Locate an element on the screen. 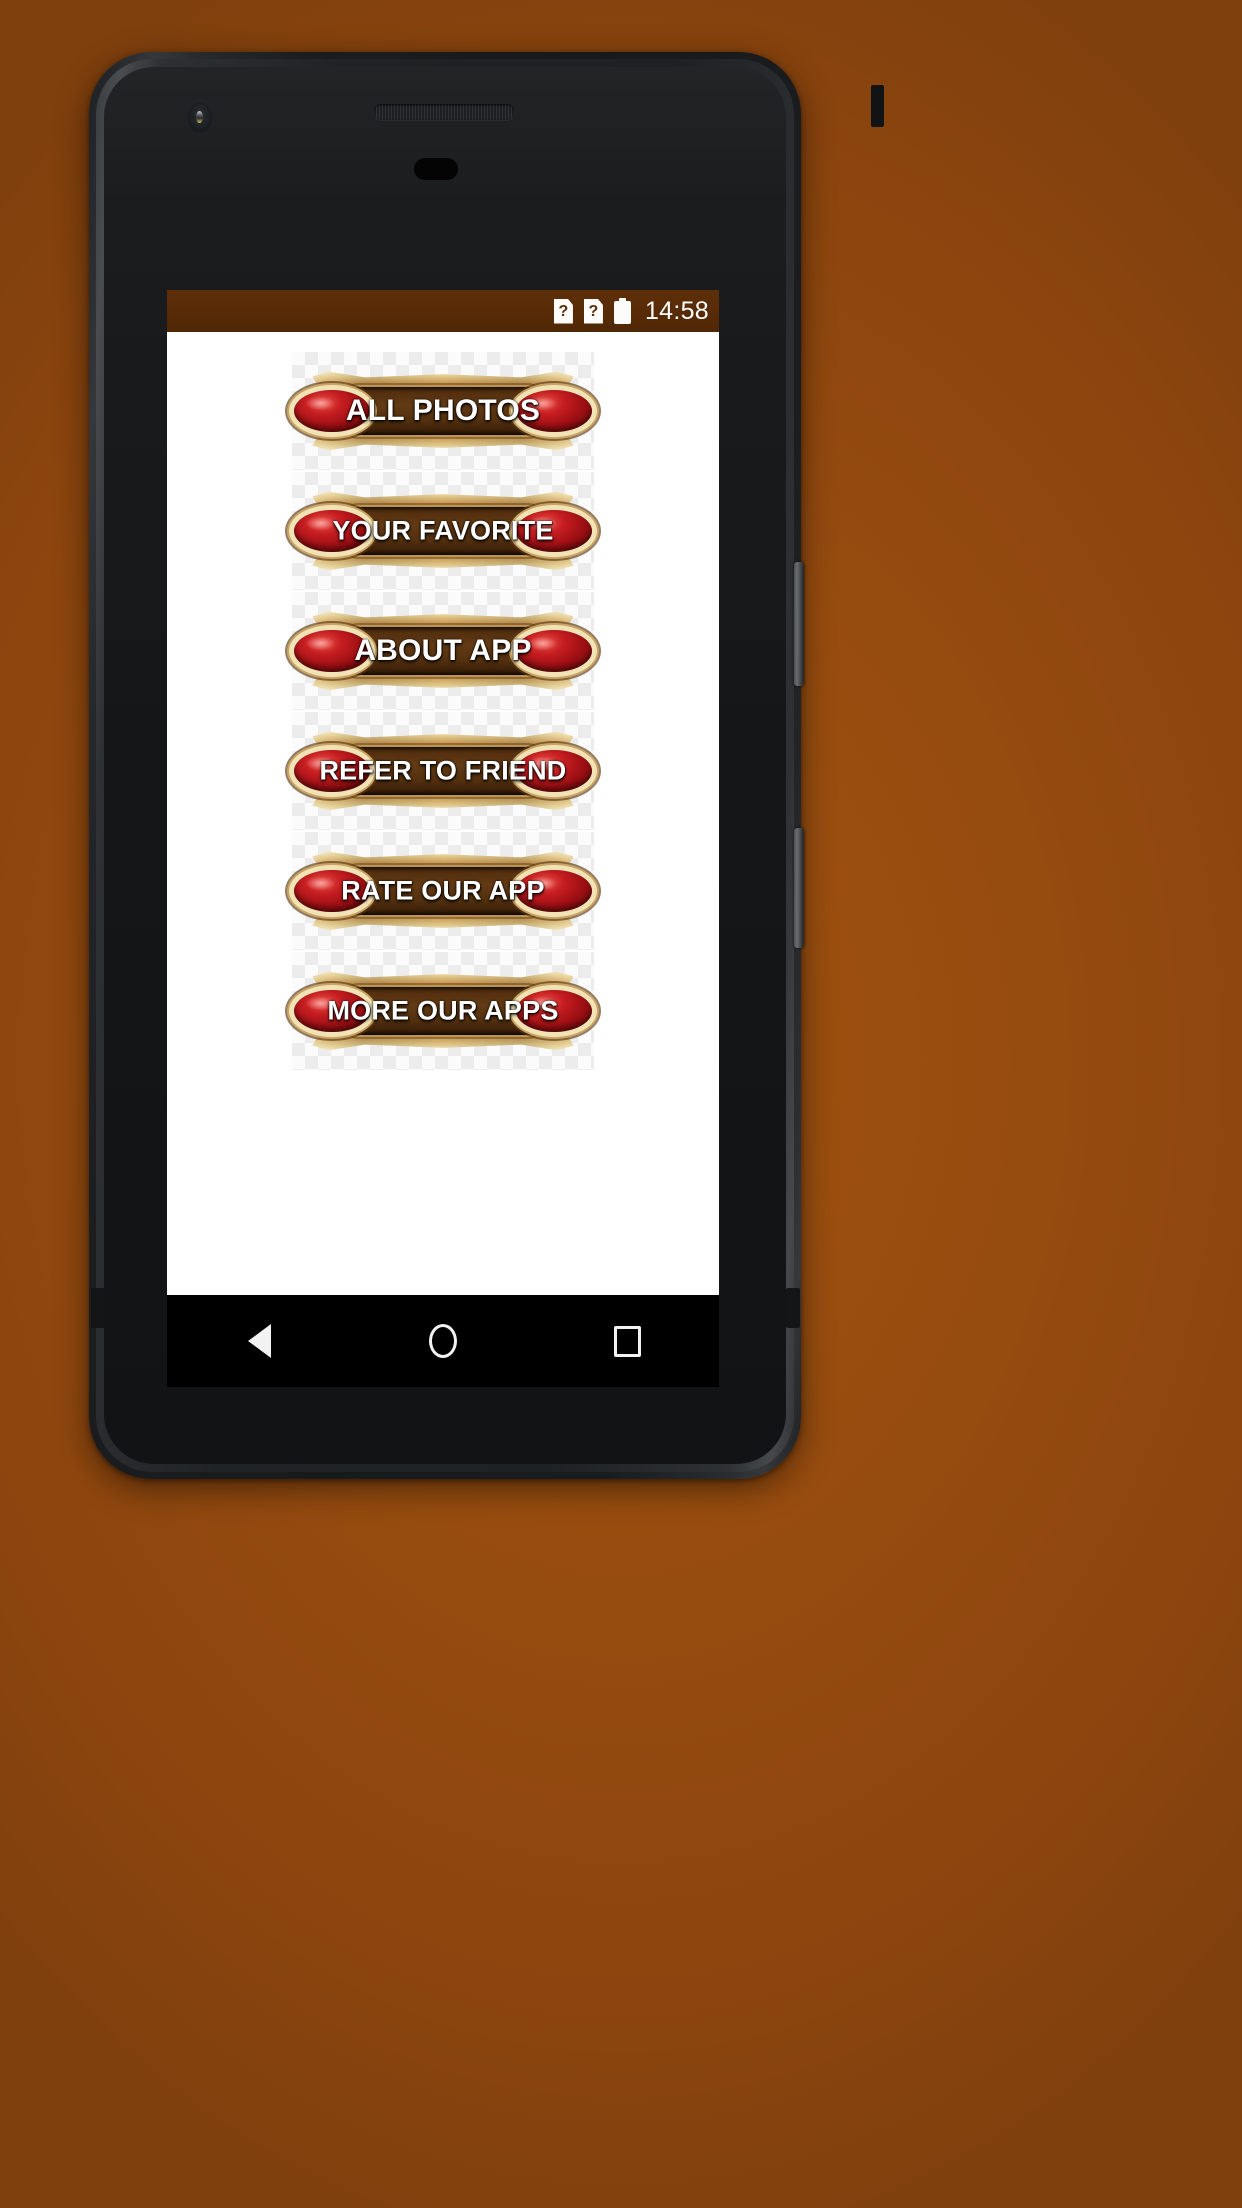  menu-item-refer-to-friend: REFER TO FRIEND is located at coordinates (443, 771).